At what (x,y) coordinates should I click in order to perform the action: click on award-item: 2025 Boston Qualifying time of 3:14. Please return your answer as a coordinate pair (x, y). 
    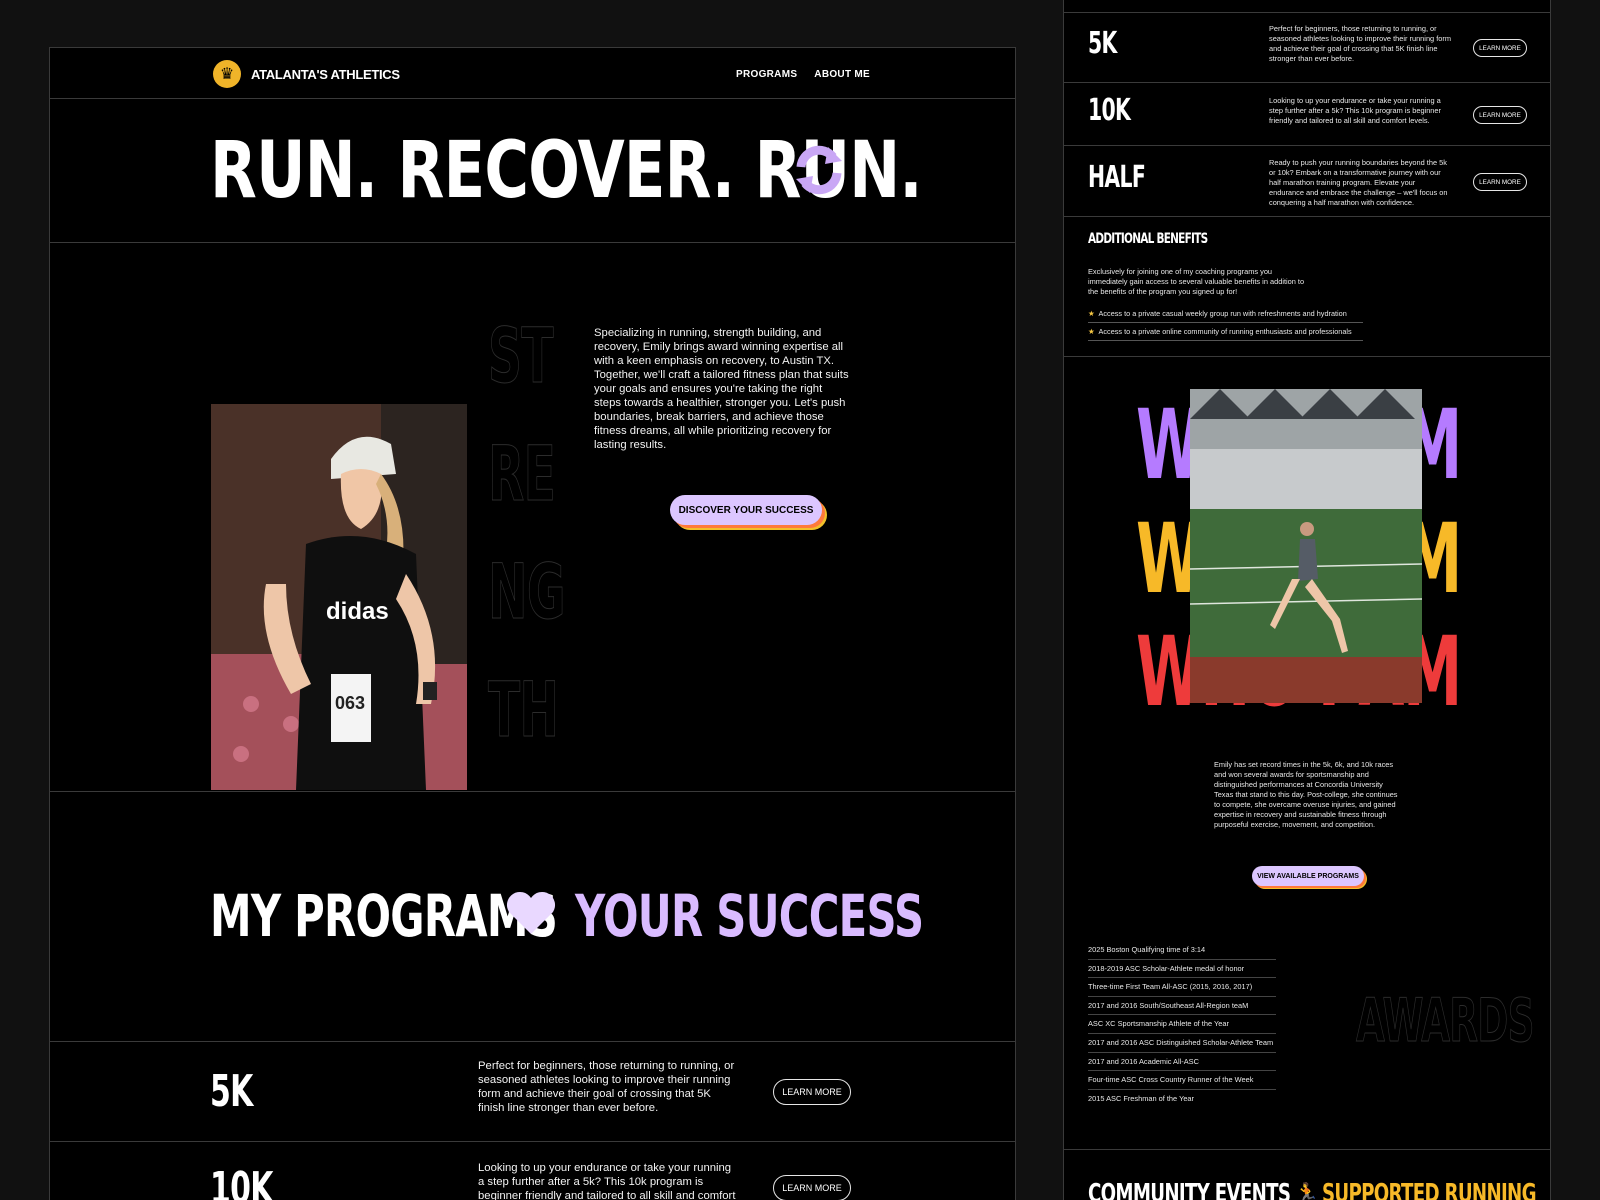
    Looking at the image, I should click on (1182, 950).